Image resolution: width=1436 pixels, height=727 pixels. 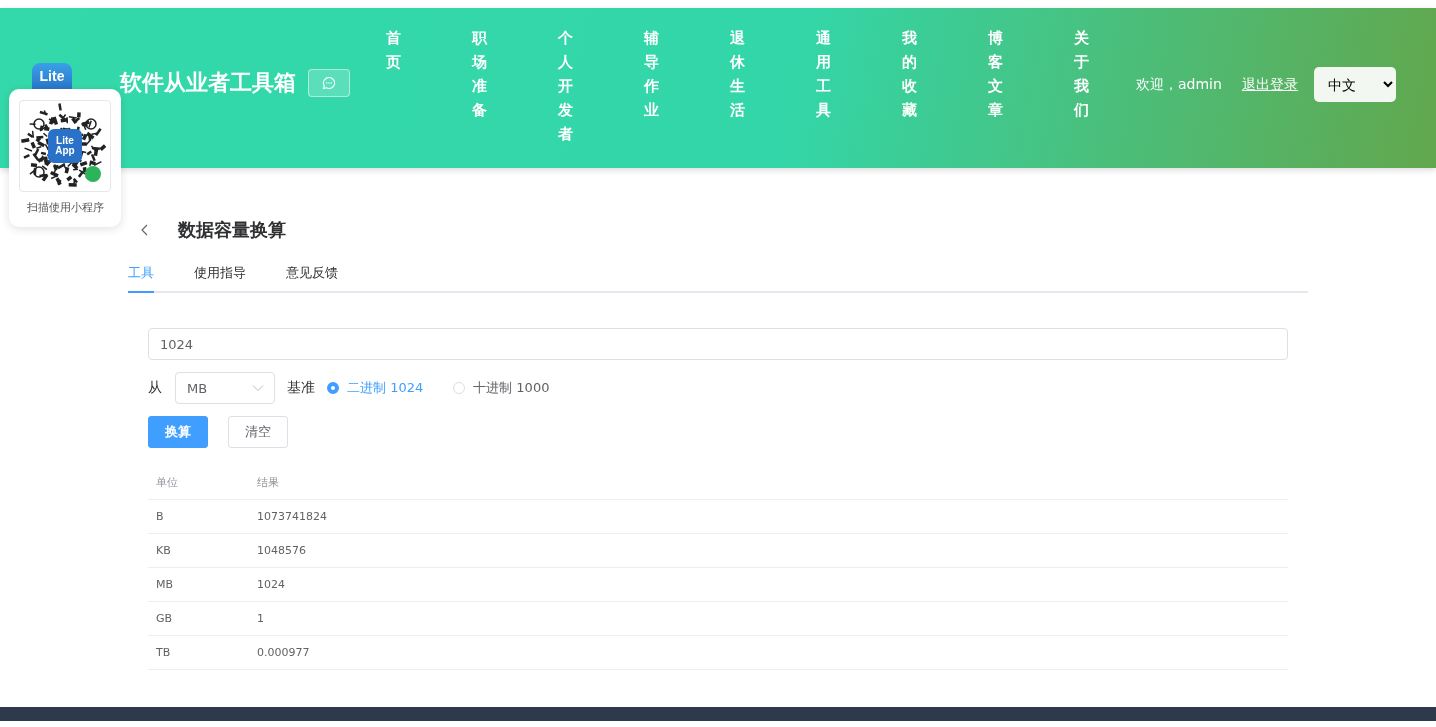 I want to click on welcome-text: 欢迎，admin, so click(x=1179, y=84).